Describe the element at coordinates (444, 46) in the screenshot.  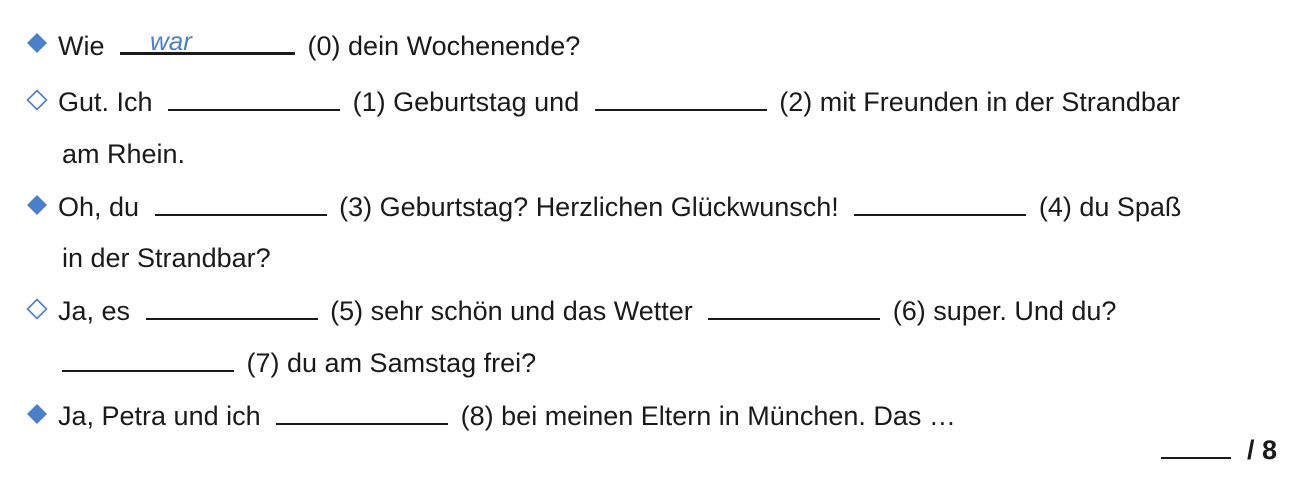
I see `line-text: (0) dein Wochenende?` at that location.